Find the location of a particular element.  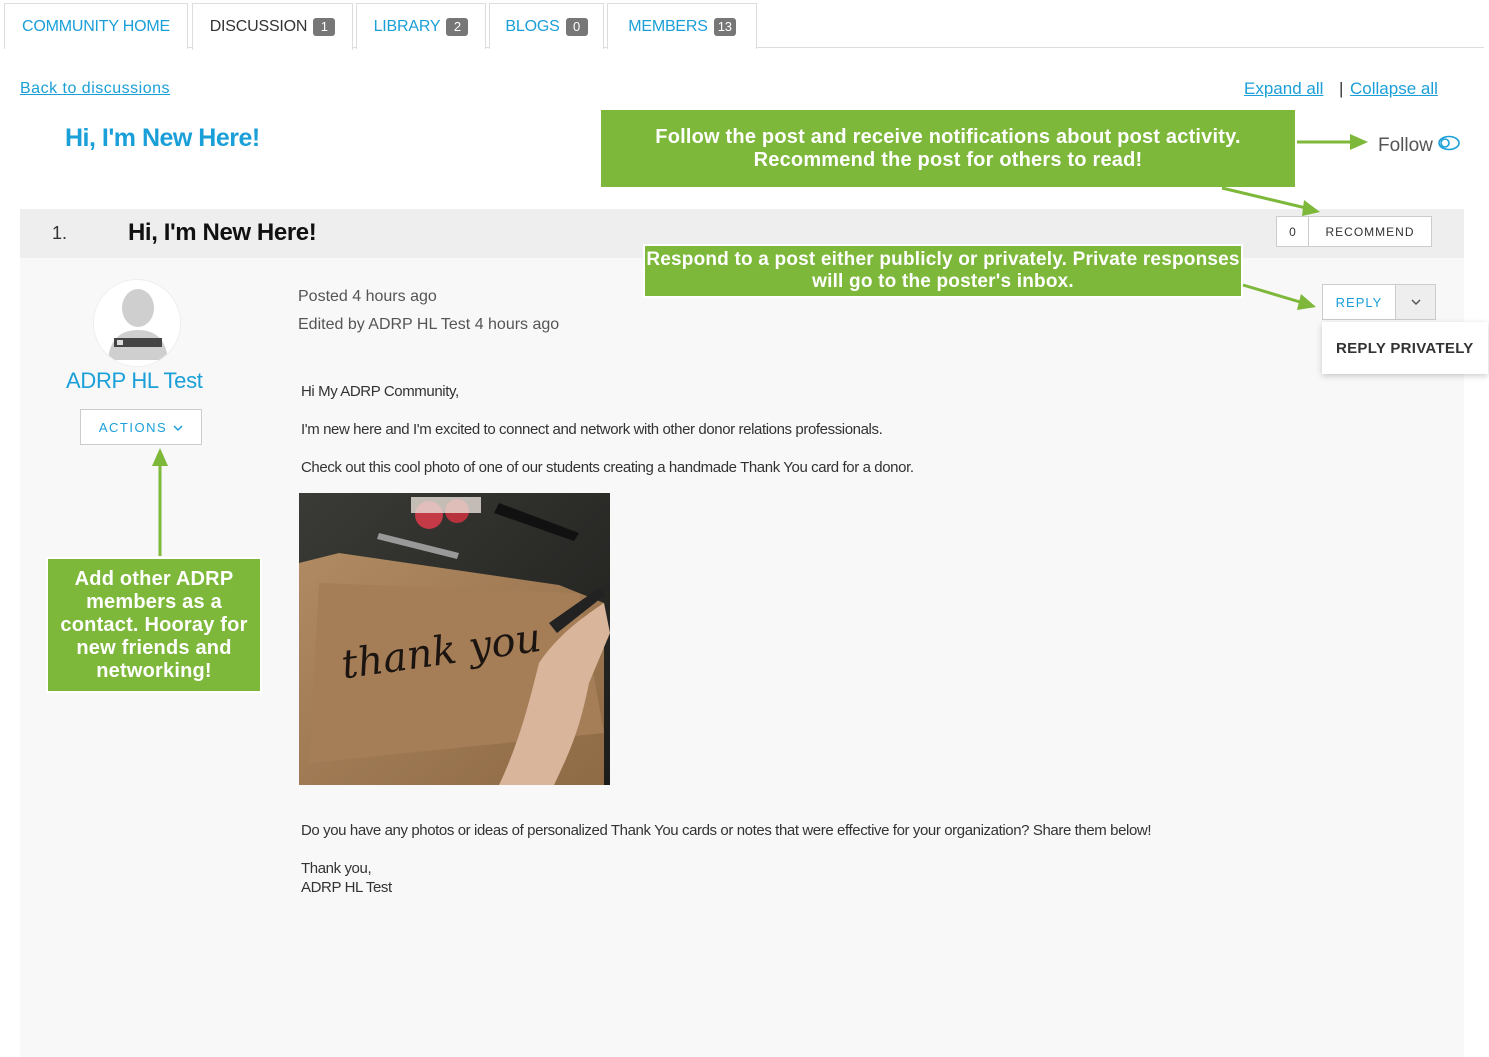

actions-label: ACTIONS is located at coordinates (133, 427).